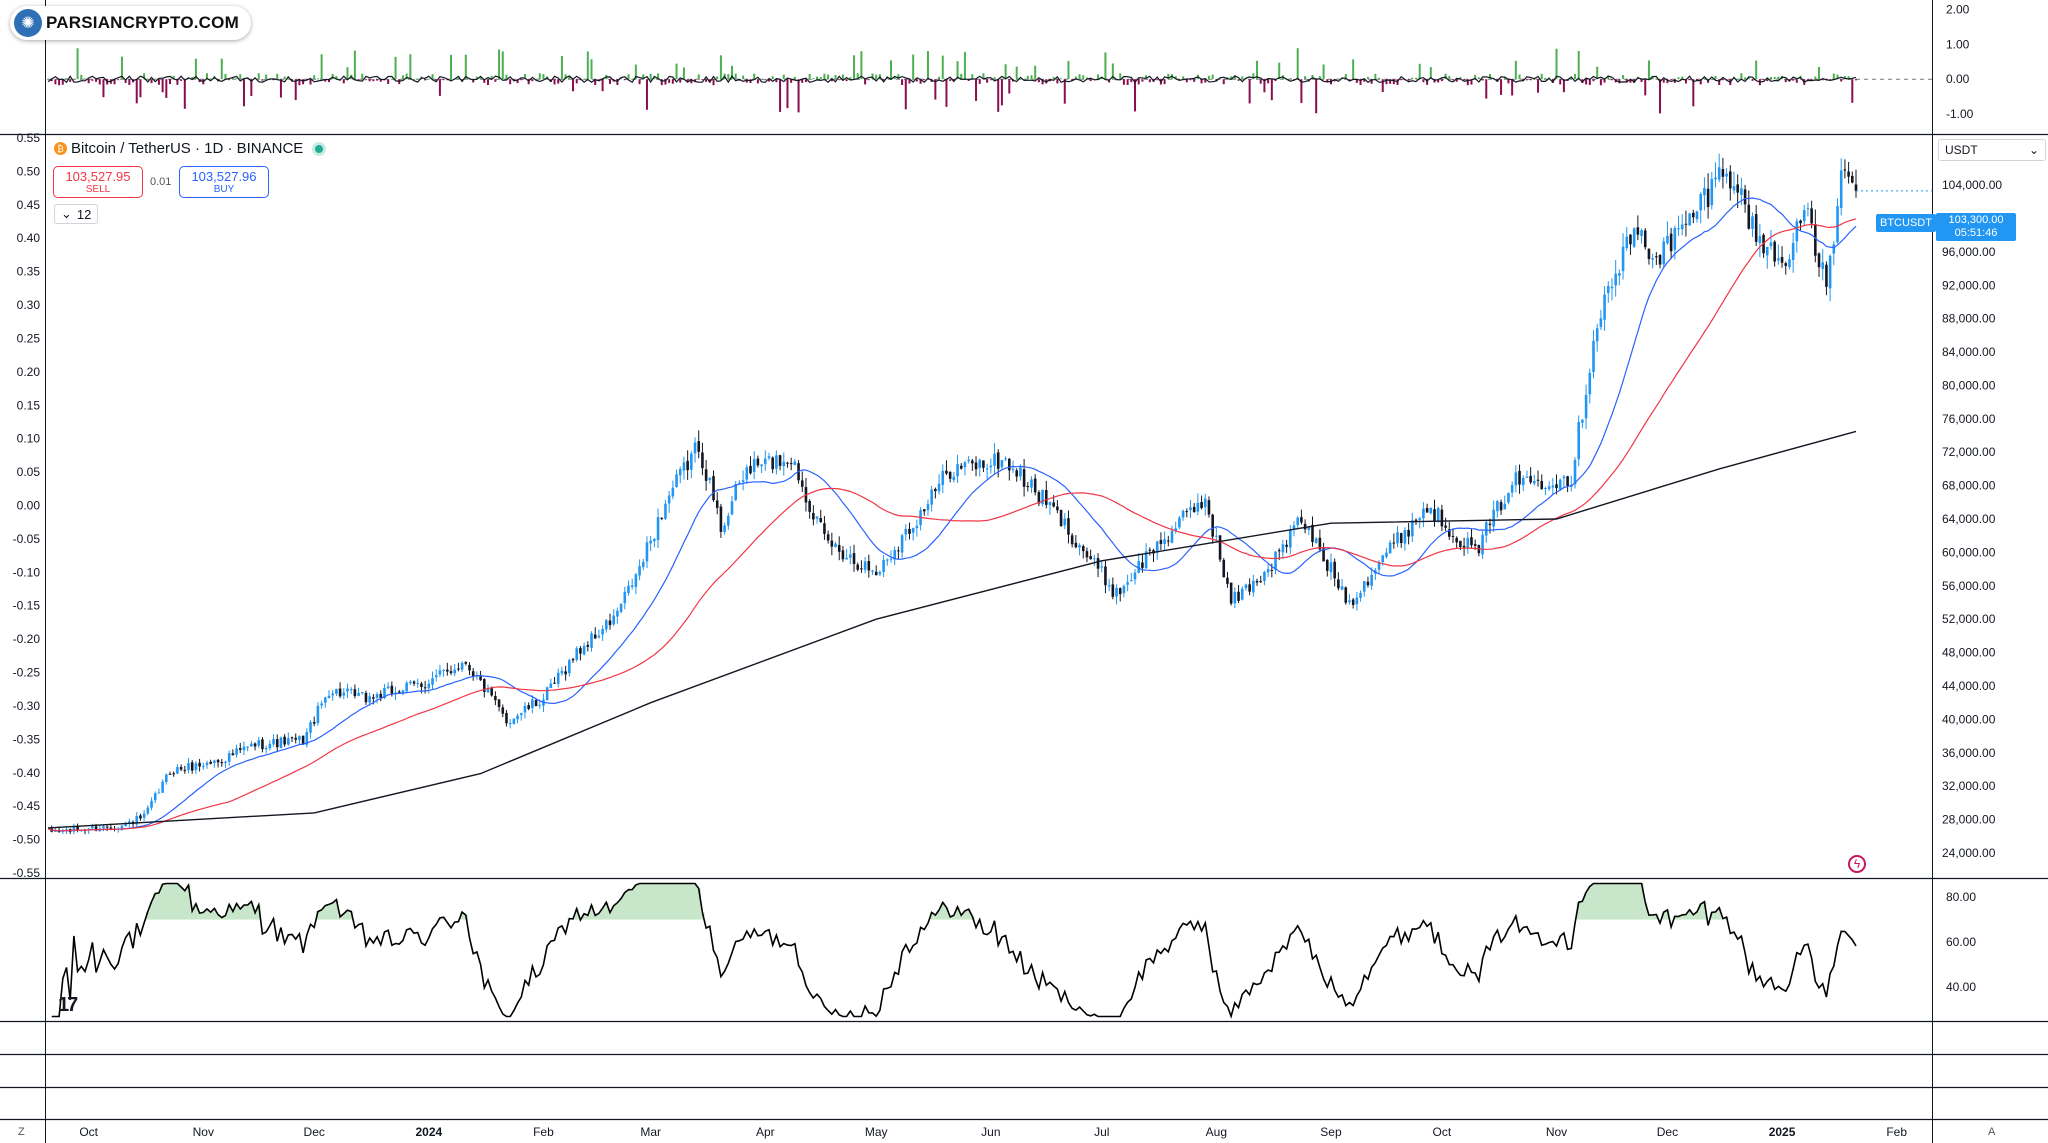 This screenshot has height=1143, width=2048. What do you see at coordinates (27, 639) in the screenshot?
I see `left-tick-label: -0.20` at bounding box center [27, 639].